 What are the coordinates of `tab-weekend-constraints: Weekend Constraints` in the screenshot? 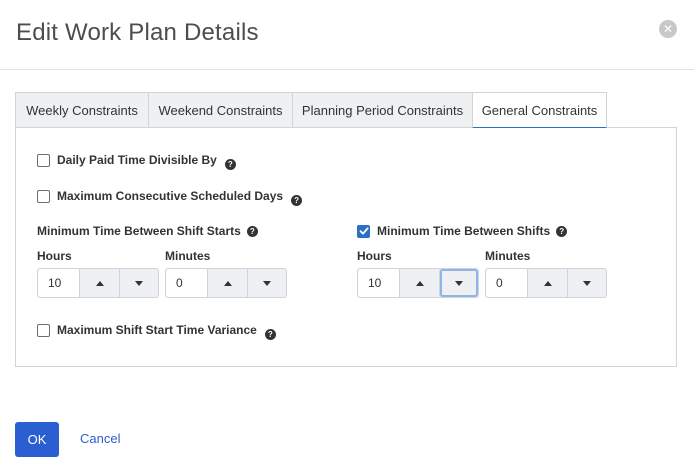 It's located at (220, 110).